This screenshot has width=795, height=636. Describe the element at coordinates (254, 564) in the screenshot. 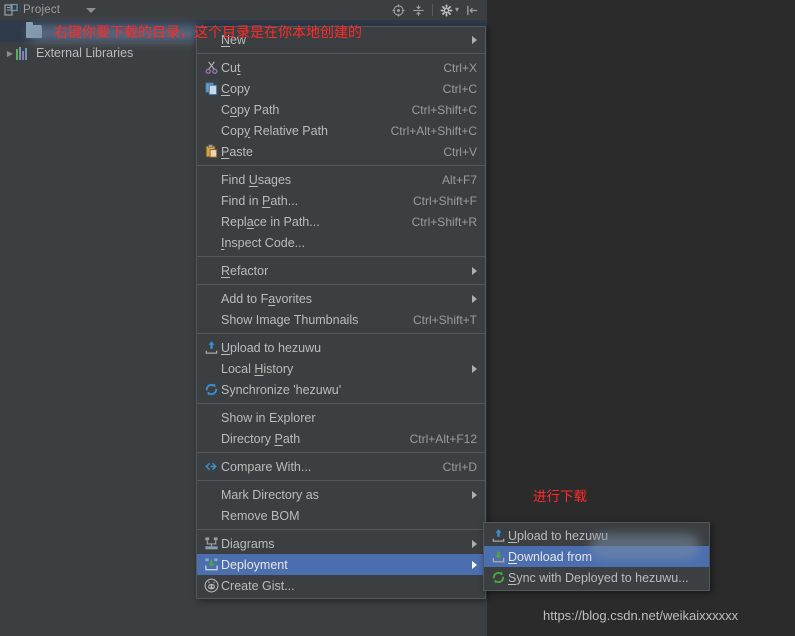

I see `menu-item-label: Deployment` at that location.